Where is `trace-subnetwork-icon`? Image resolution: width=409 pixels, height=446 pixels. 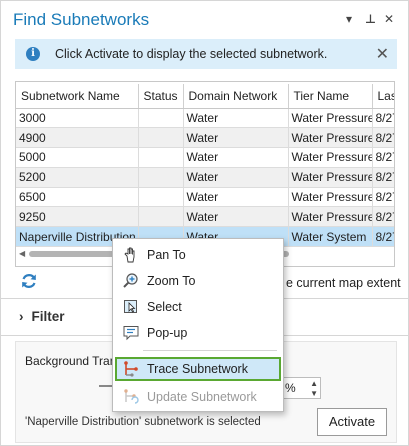
trace-subnetwork-icon is located at coordinates (131, 369).